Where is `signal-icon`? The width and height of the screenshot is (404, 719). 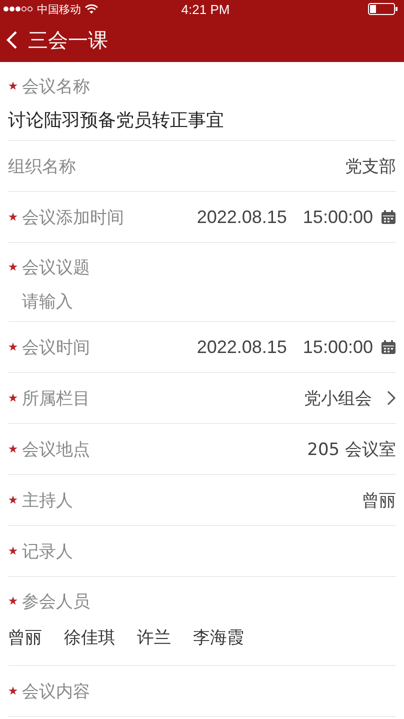
signal-icon is located at coordinates (18, 9).